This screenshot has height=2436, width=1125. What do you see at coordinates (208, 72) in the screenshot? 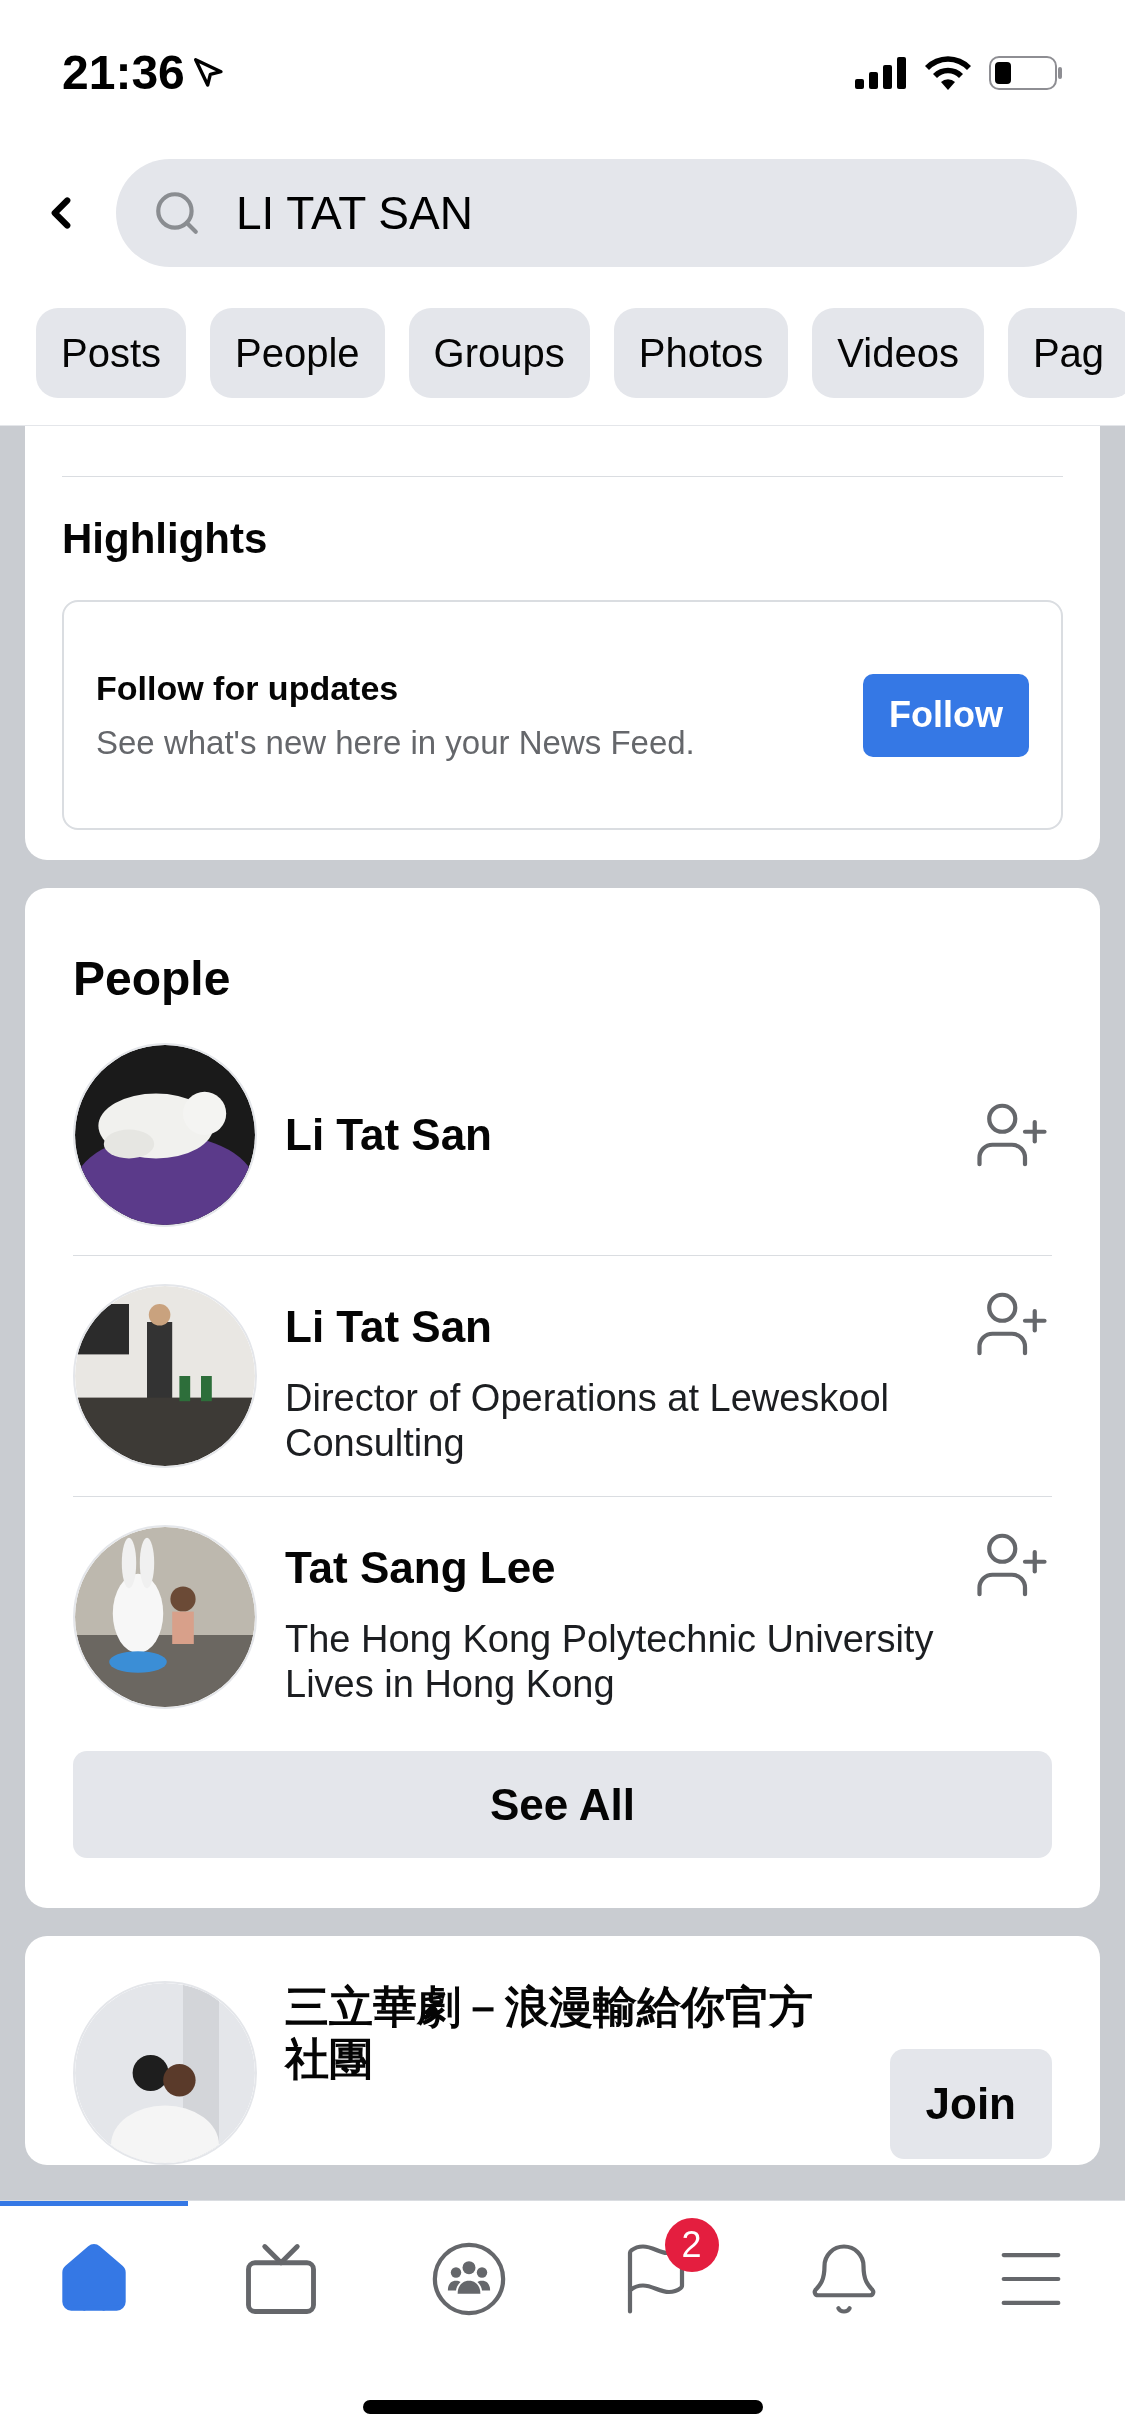
I see `location-arrow-icon` at bounding box center [208, 72].